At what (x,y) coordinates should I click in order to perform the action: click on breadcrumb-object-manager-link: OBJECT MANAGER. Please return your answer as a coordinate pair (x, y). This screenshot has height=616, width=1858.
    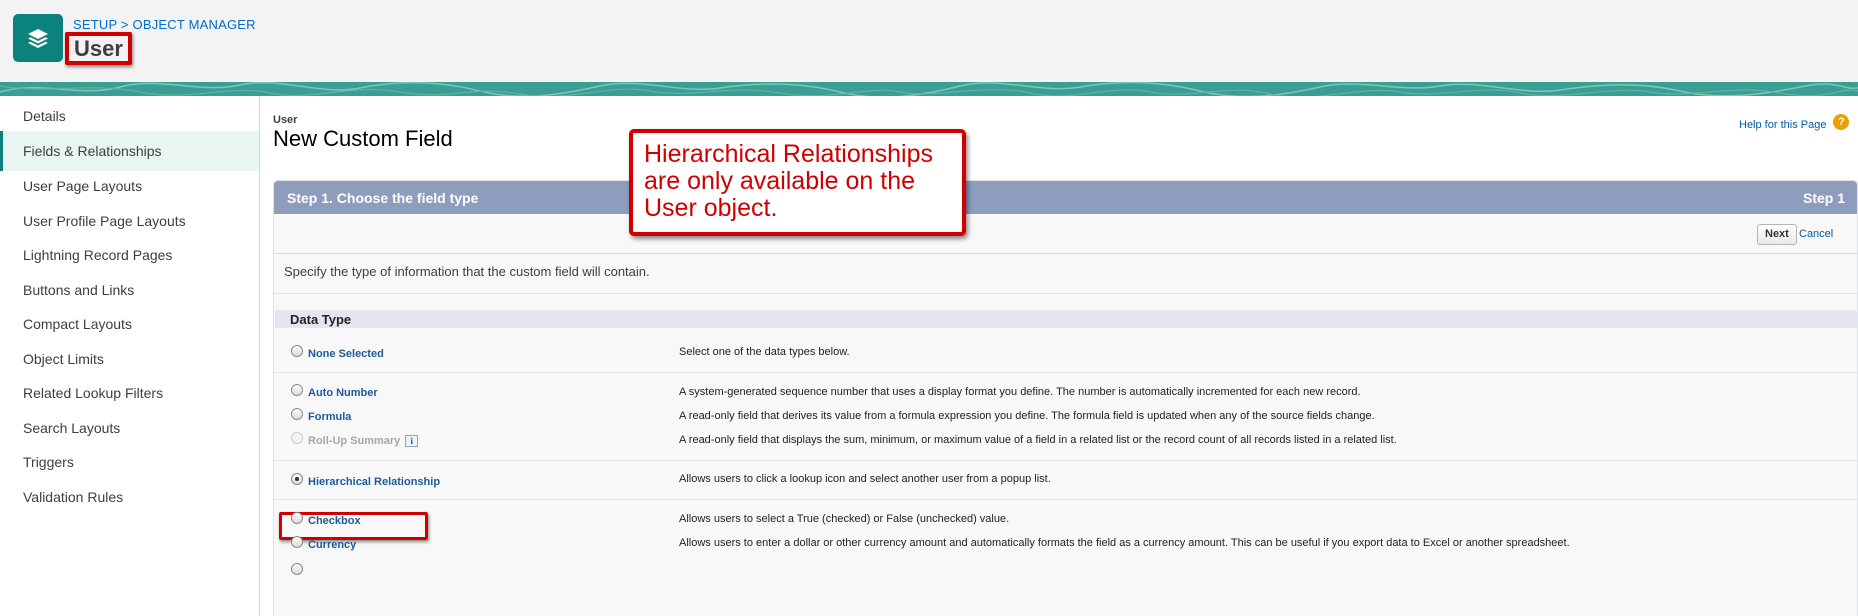
    Looking at the image, I should click on (194, 24).